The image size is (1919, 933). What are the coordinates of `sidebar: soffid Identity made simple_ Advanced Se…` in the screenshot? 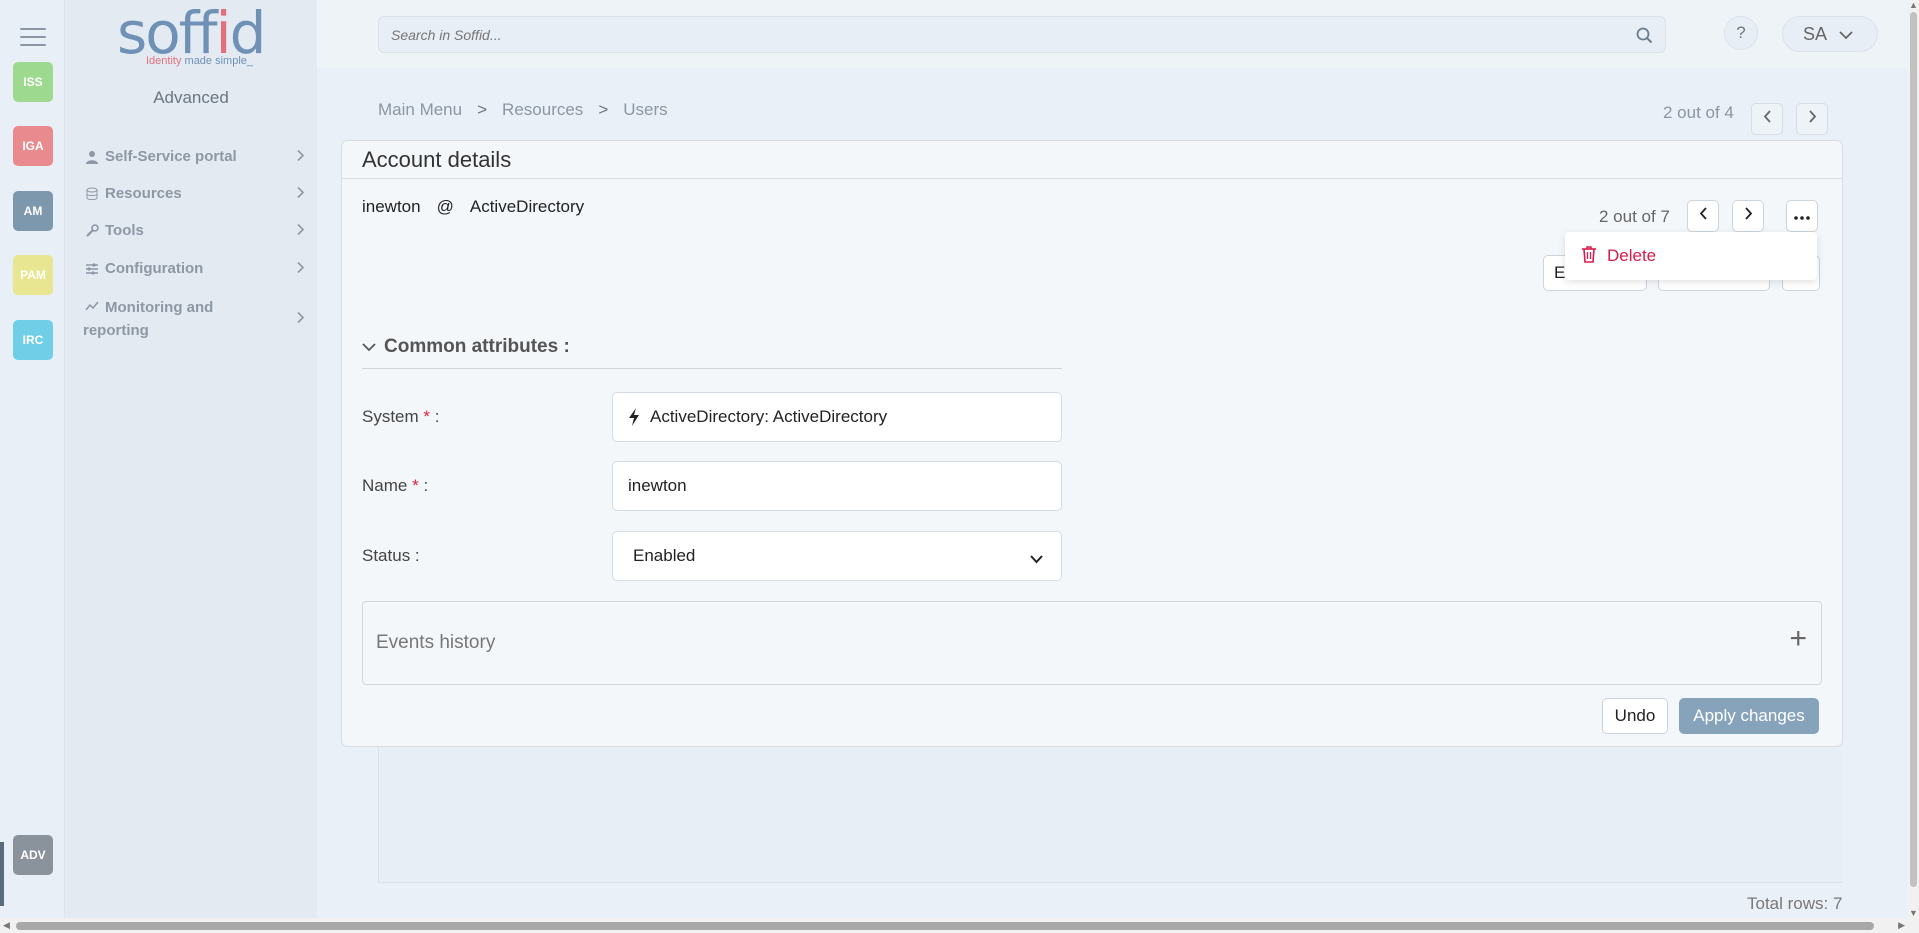 It's located at (191, 459).